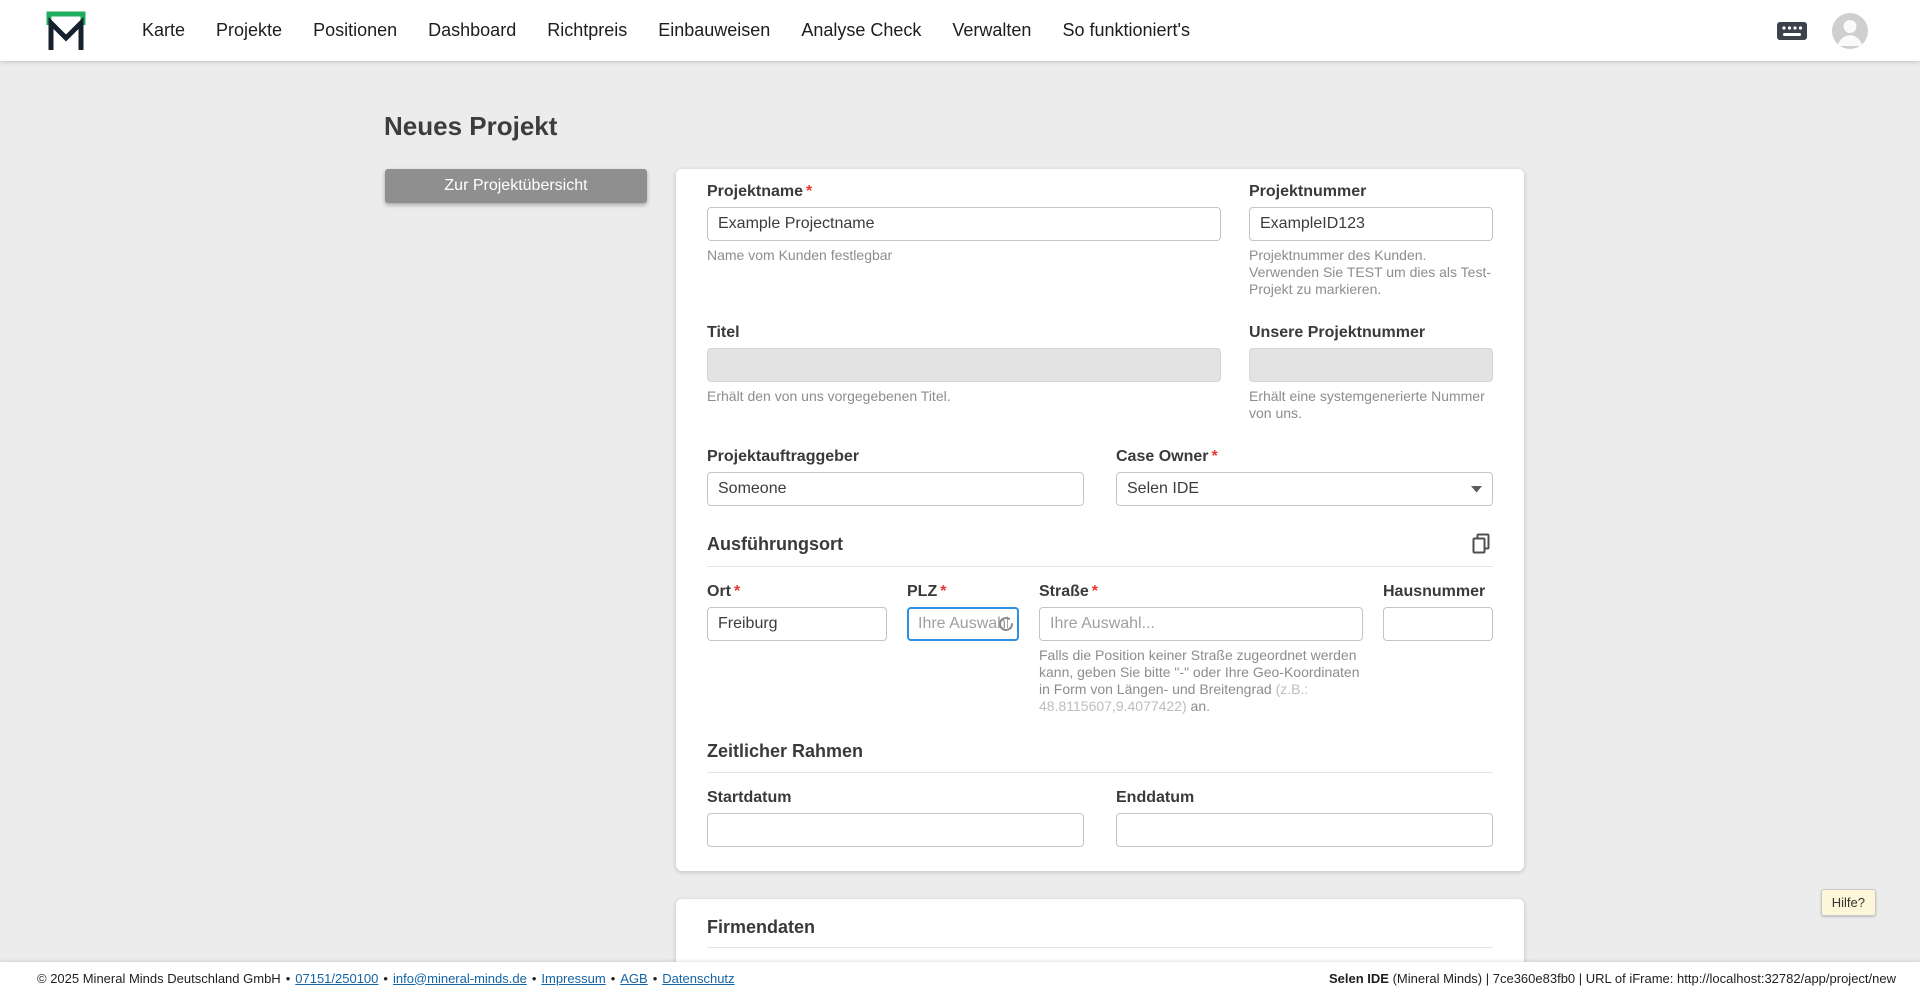  What do you see at coordinates (163, 30) in the screenshot?
I see `nav-item-karte: Karte` at bounding box center [163, 30].